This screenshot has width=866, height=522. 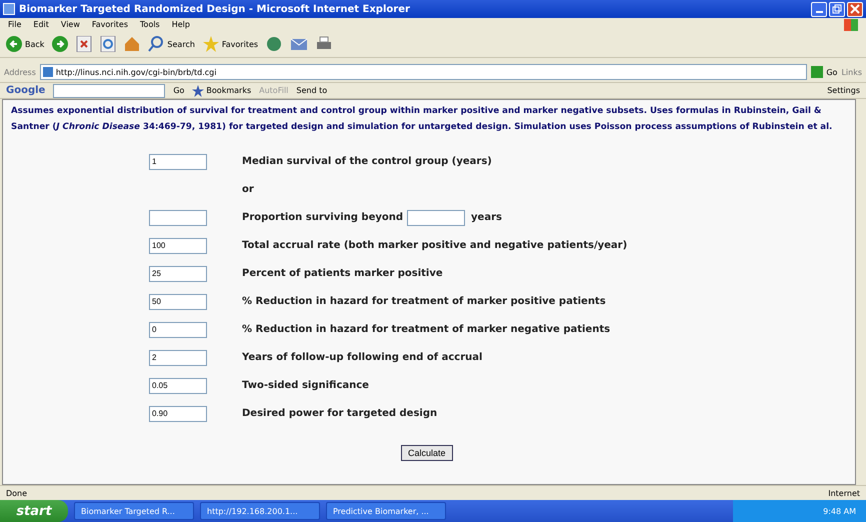 I want to click on close-icon, so click(x=855, y=9).